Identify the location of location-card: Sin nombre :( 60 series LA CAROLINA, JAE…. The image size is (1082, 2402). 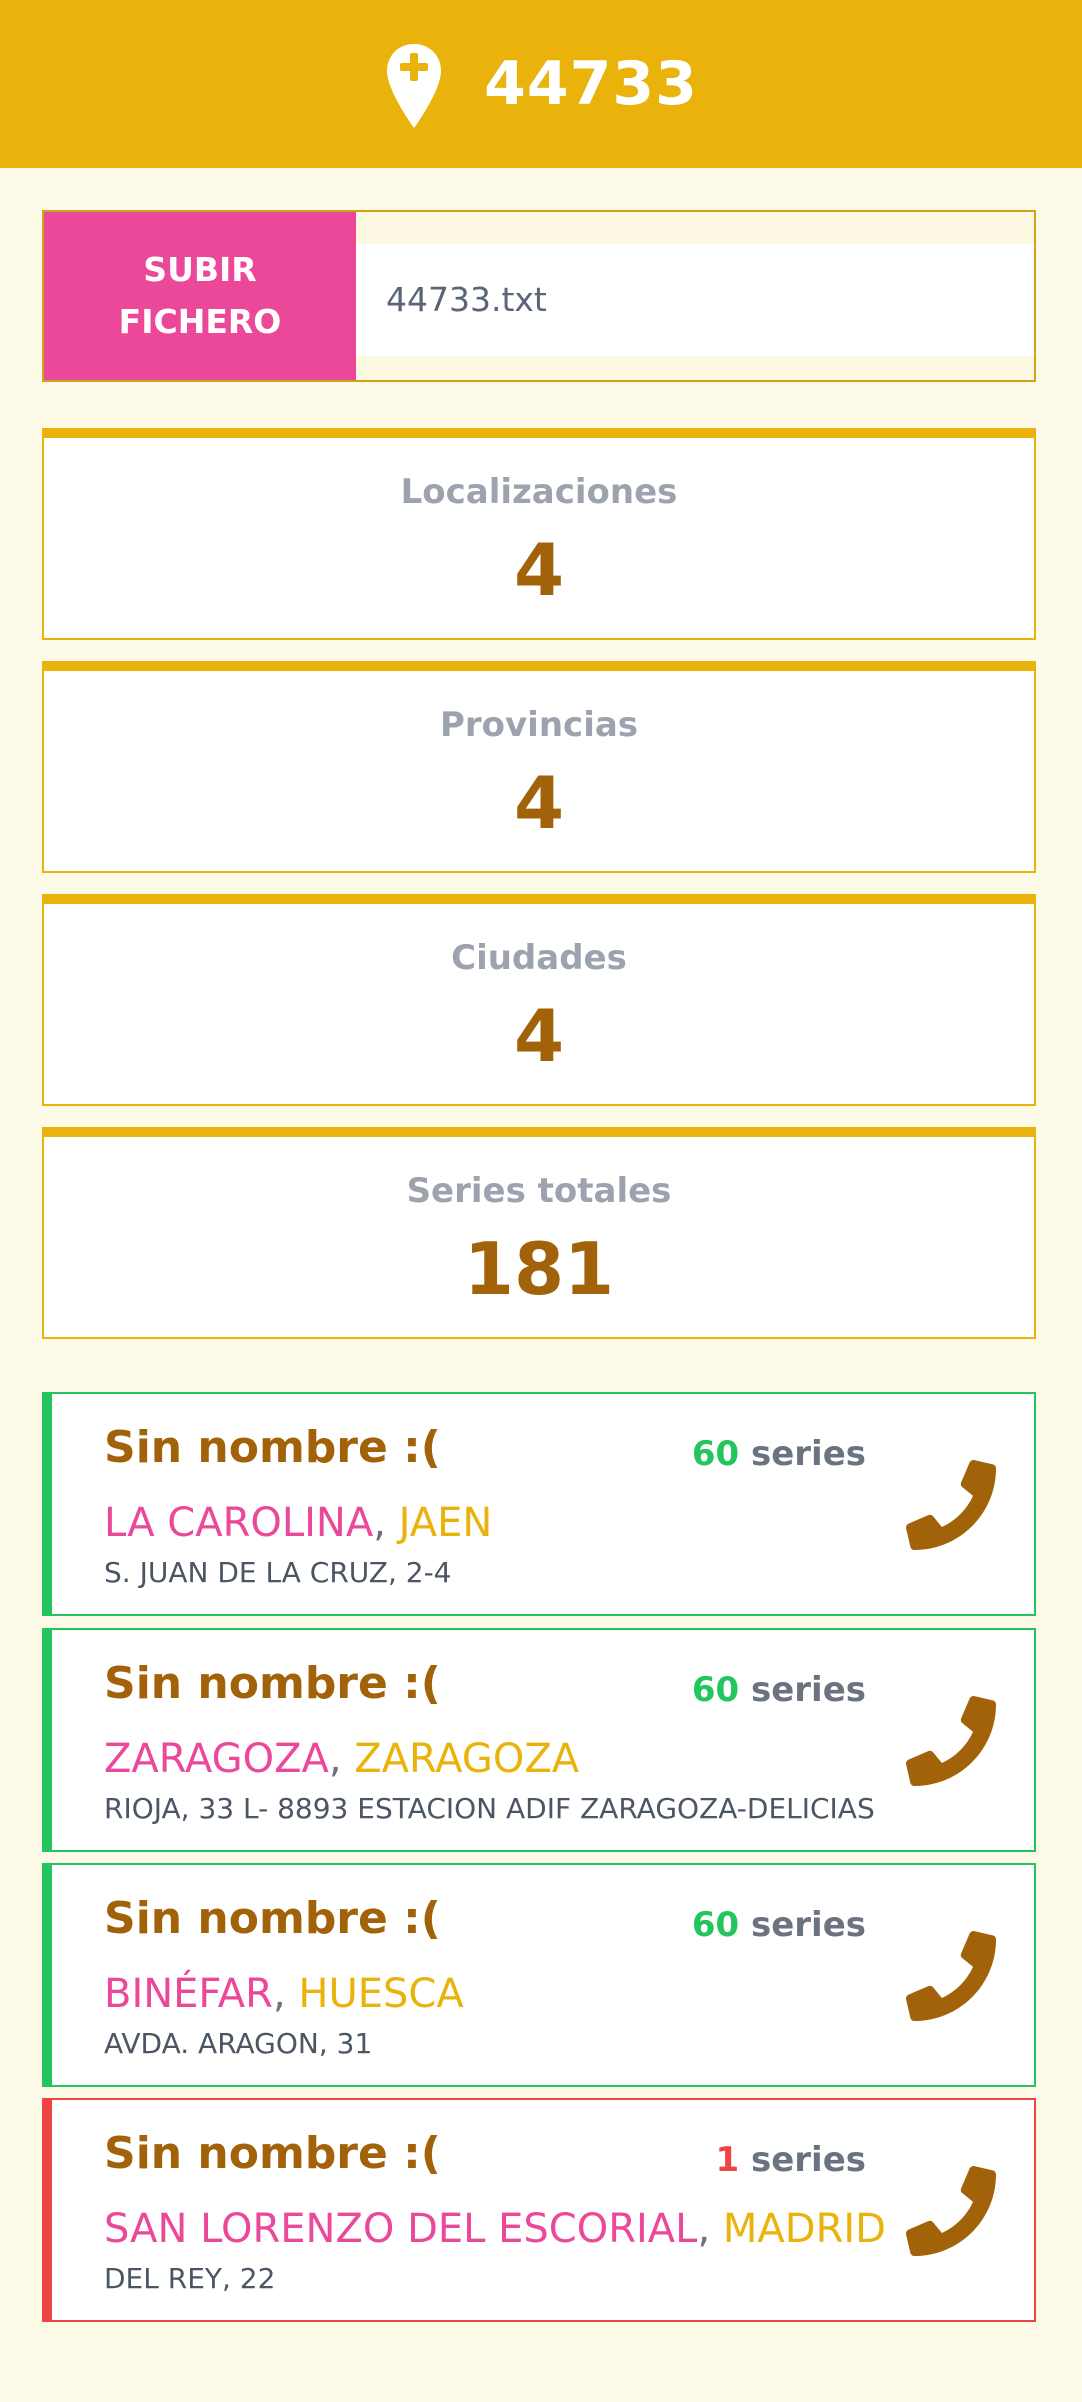
(539, 1504).